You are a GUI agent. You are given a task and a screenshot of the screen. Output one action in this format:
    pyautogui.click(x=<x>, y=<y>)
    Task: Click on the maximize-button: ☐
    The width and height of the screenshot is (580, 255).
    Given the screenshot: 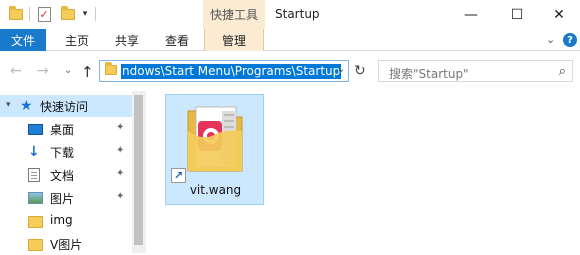 What is the action you would take?
    pyautogui.click(x=517, y=15)
    